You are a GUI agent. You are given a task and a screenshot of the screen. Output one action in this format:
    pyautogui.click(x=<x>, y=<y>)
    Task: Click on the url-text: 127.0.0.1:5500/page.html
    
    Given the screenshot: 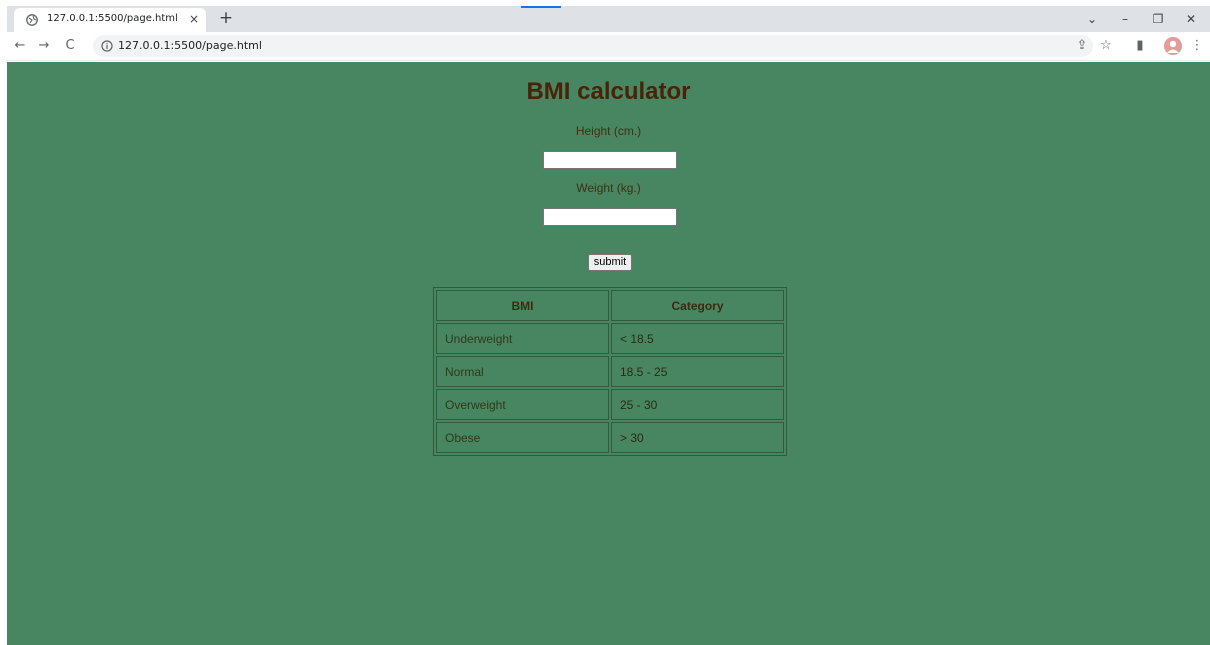 What is the action you would take?
    pyautogui.click(x=190, y=45)
    